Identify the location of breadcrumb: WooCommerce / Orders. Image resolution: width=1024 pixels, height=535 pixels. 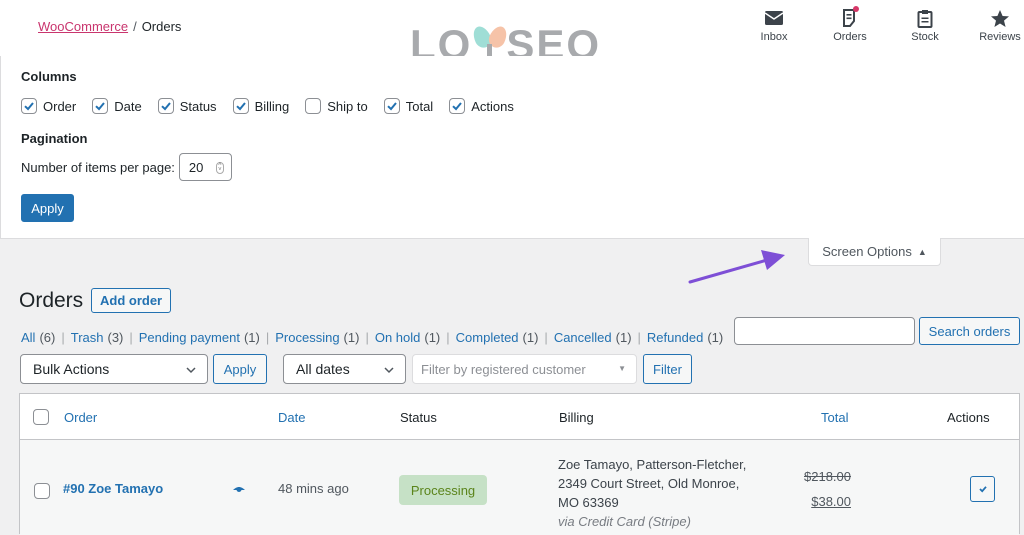
(109, 26).